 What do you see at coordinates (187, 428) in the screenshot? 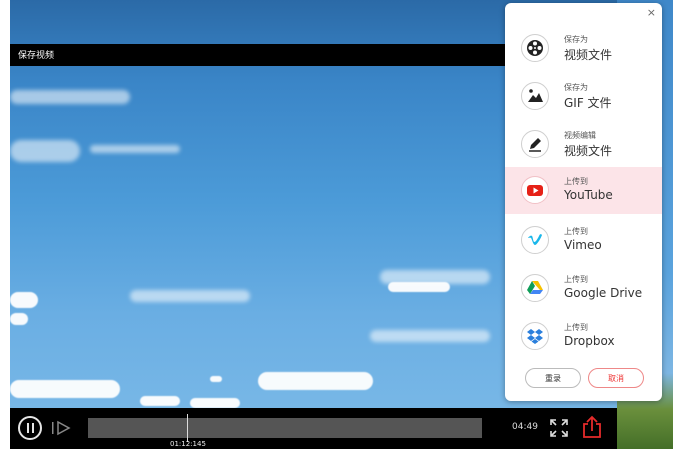
I see `playhead` at bounding box center [187, 428].